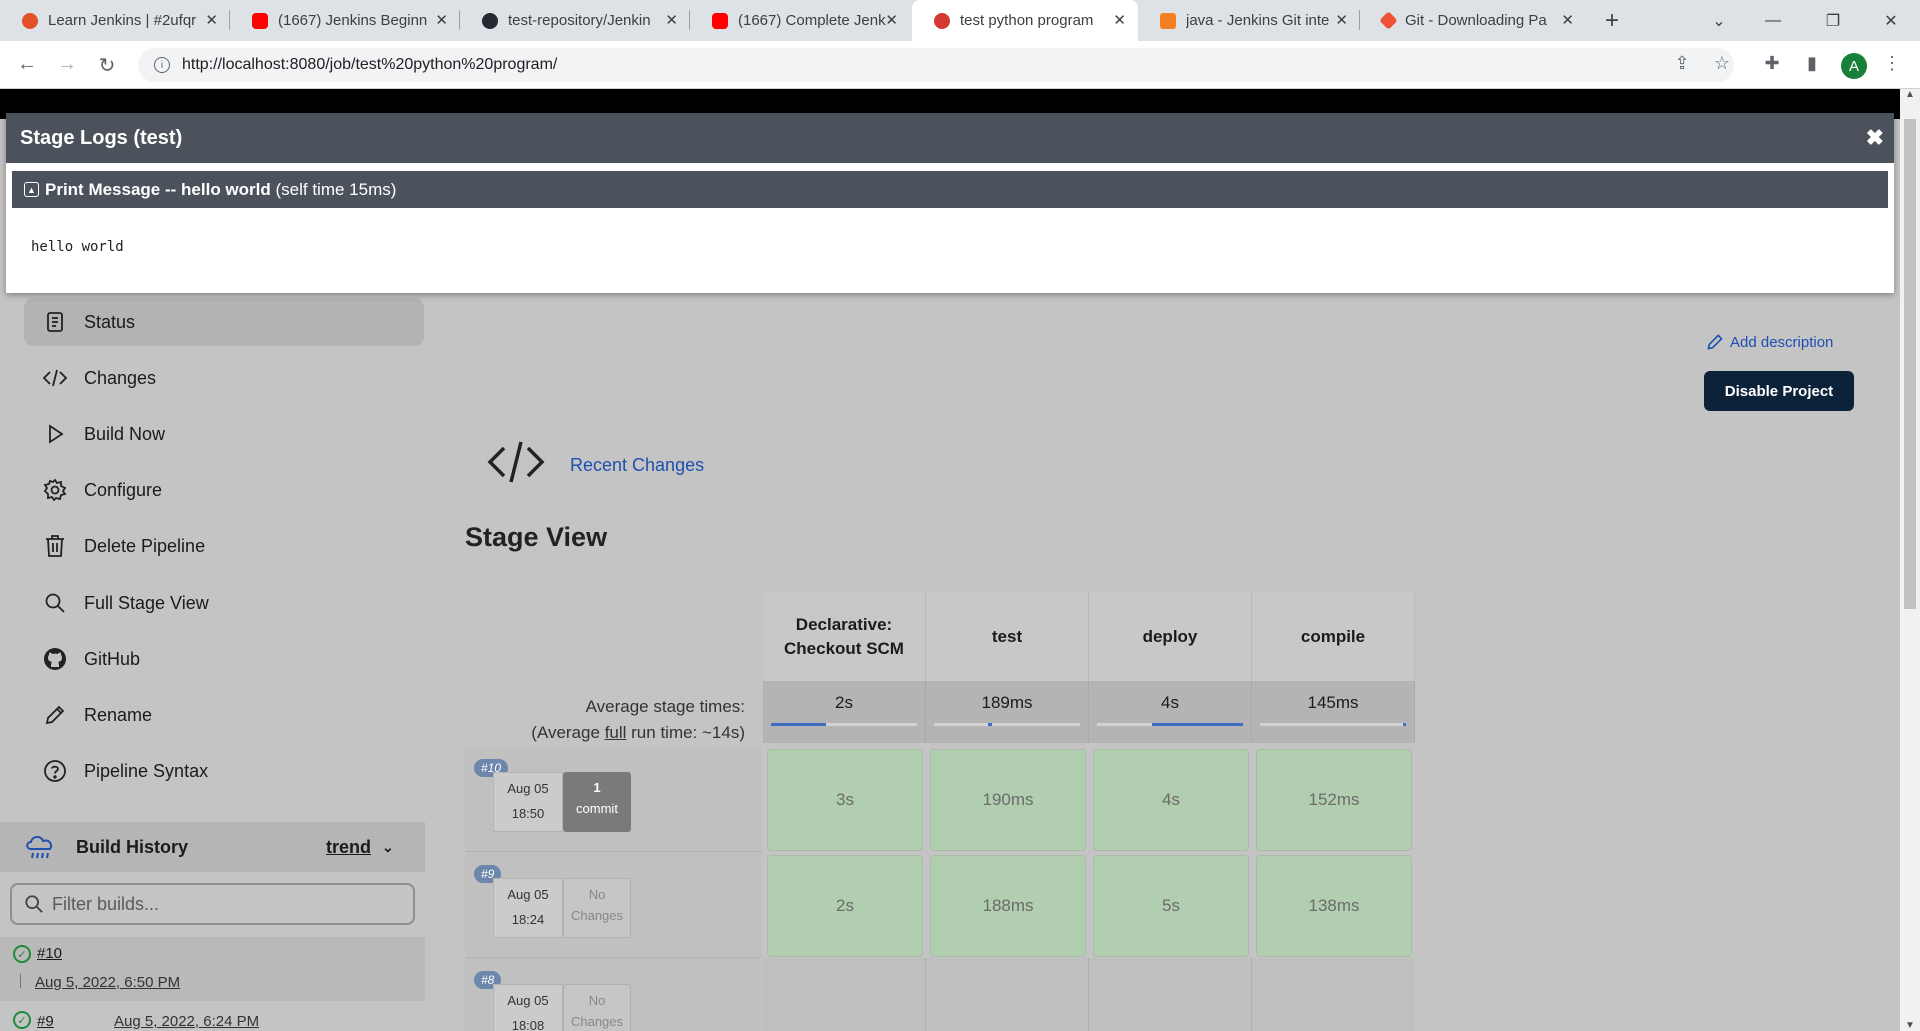 The width and height of the screenshot is (1920, 1031). I want to click on stage-cell: 190ms, so click(1008, 800).